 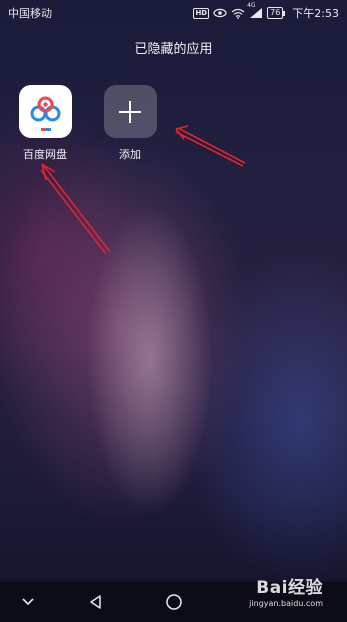 What do you see at coordinates (45, 154) in the screenshot?
I see `app-label: 百度网盘` at bounding box center [45, 154].